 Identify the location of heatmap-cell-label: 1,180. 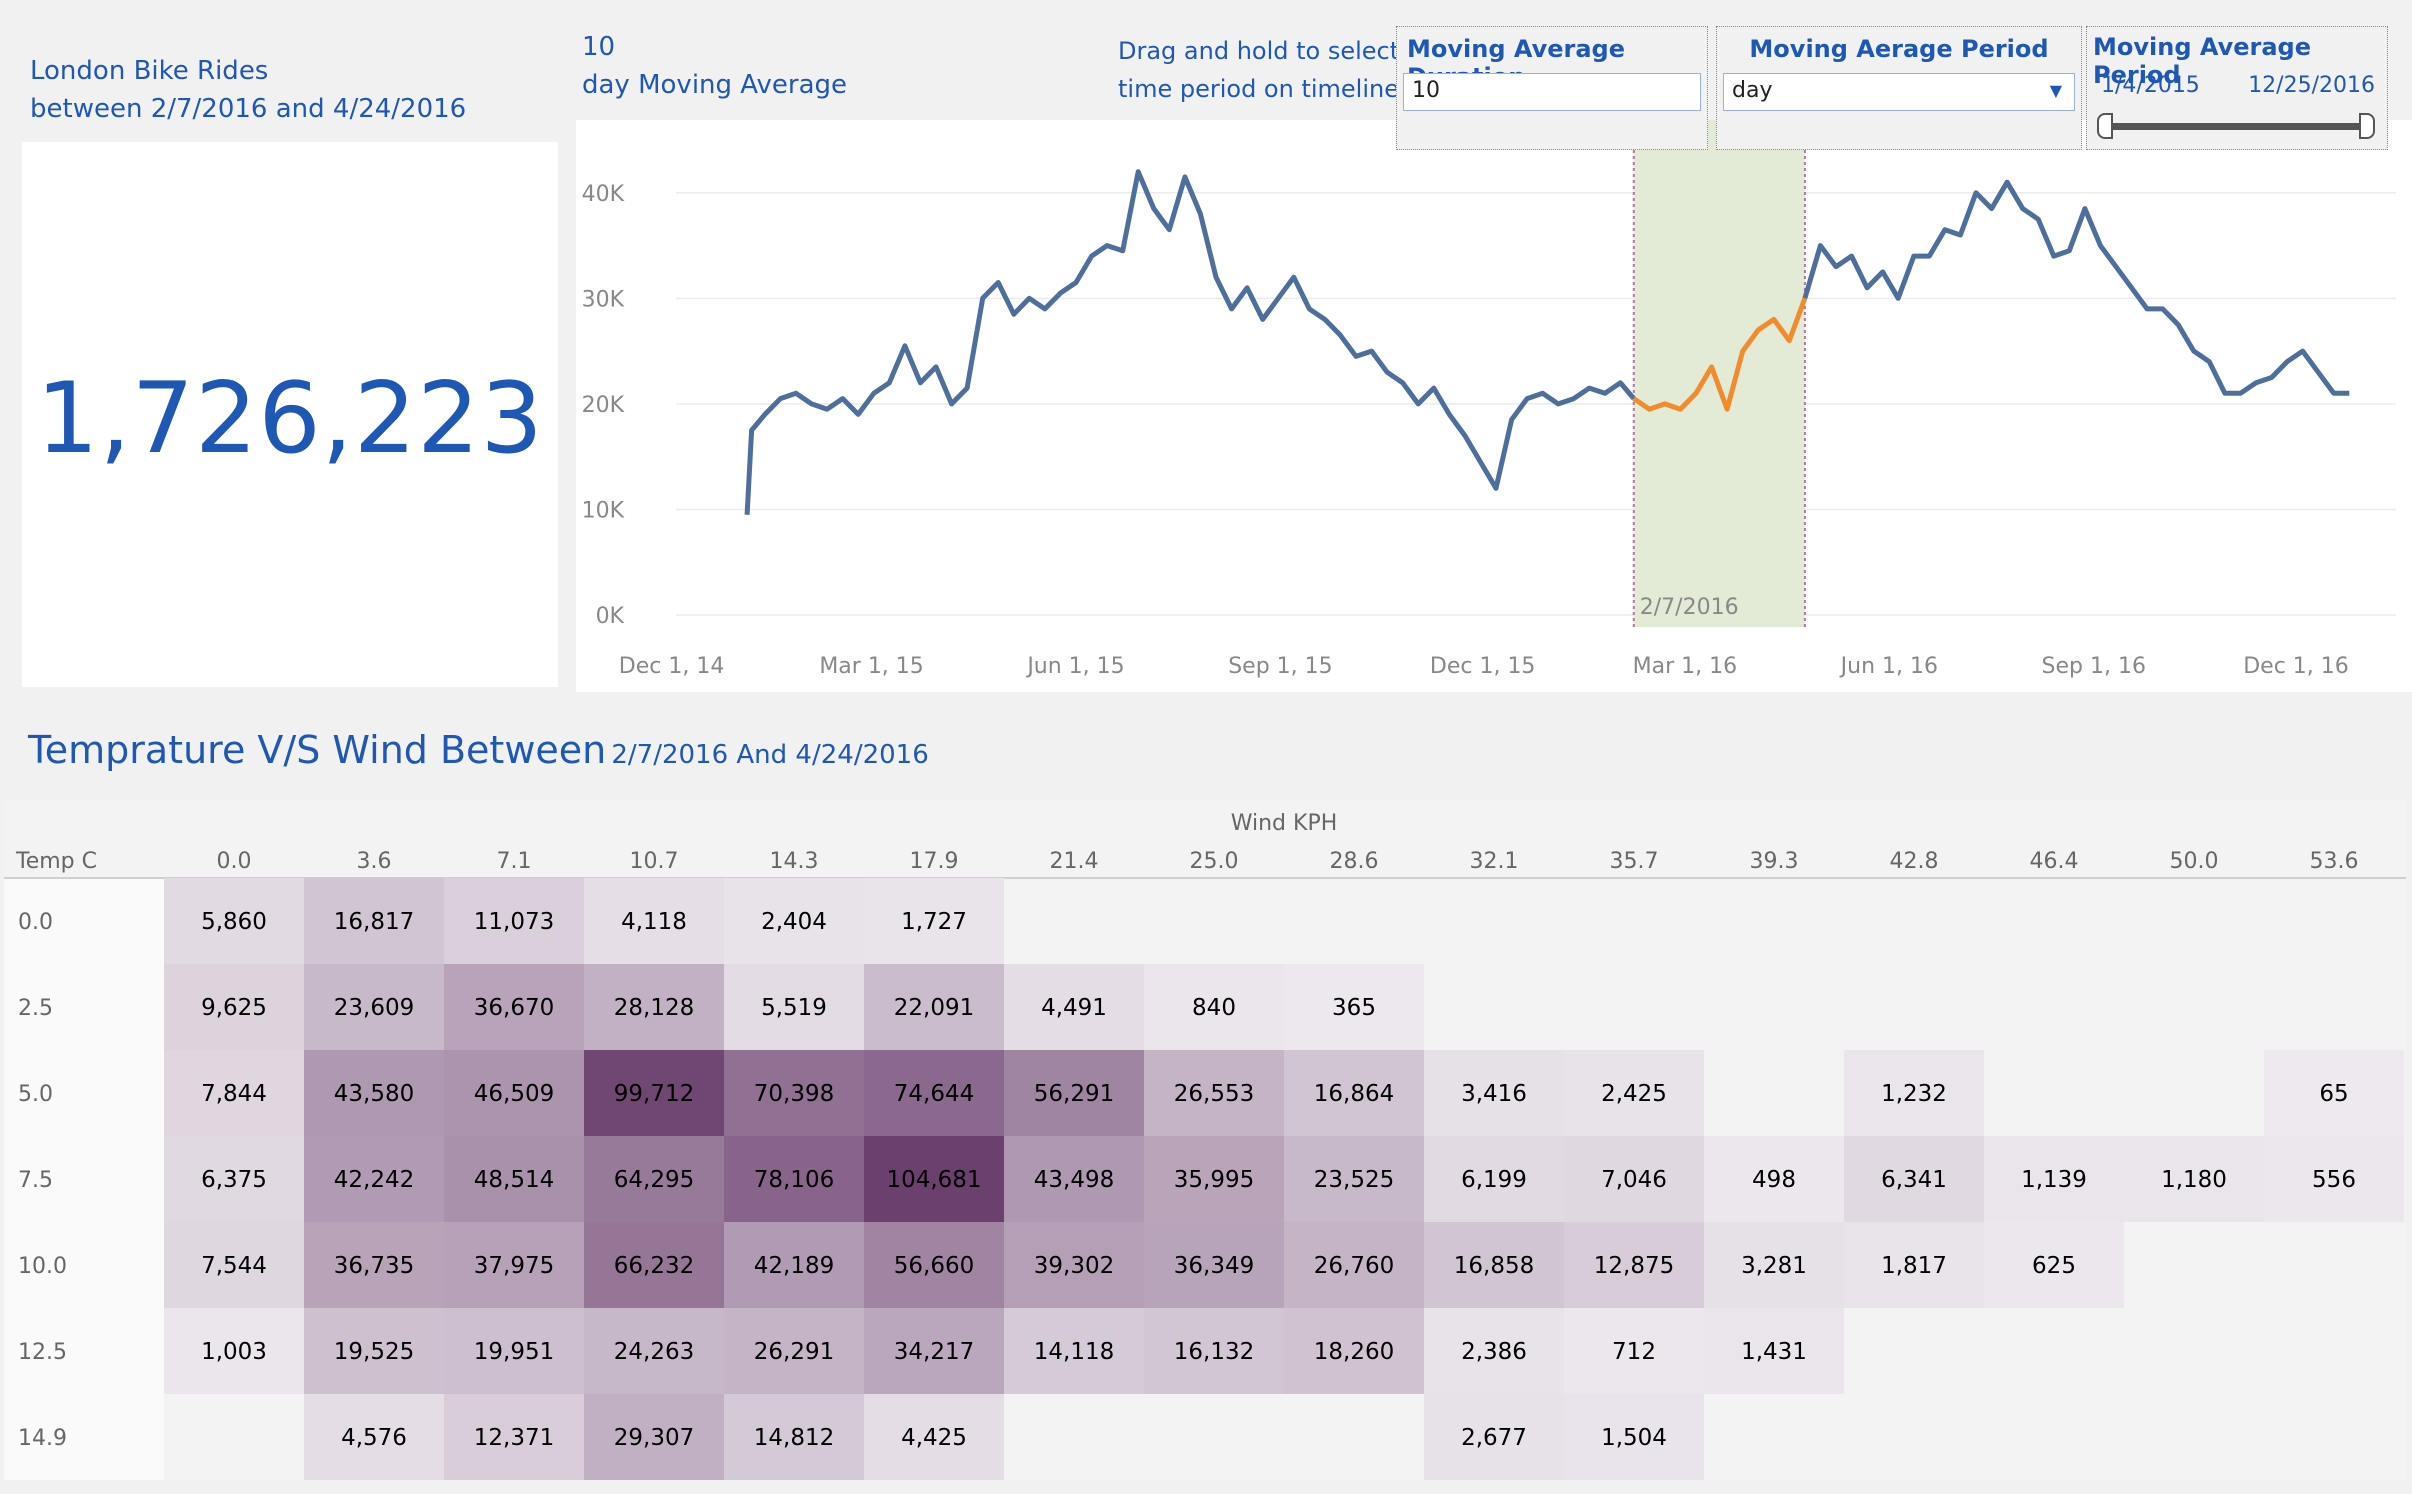
(2194, 1180).